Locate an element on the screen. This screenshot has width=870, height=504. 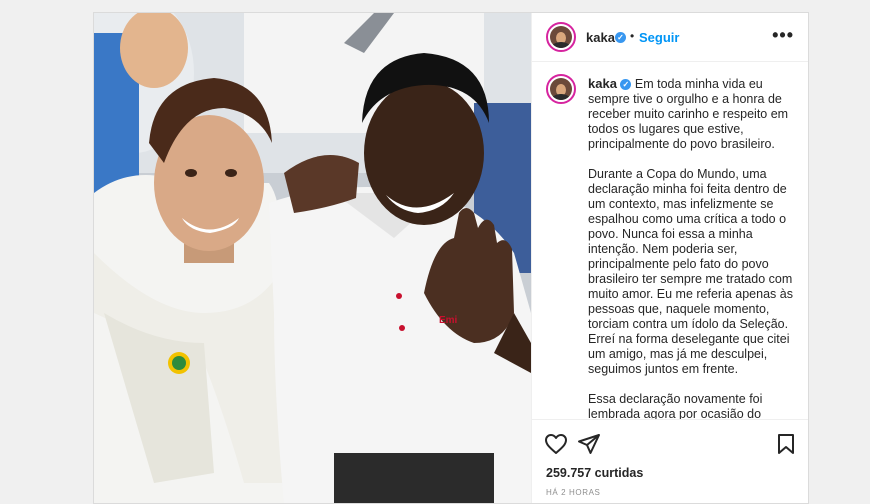
likes-count: 259.757 curtidas is located at coordinates (594, 473).